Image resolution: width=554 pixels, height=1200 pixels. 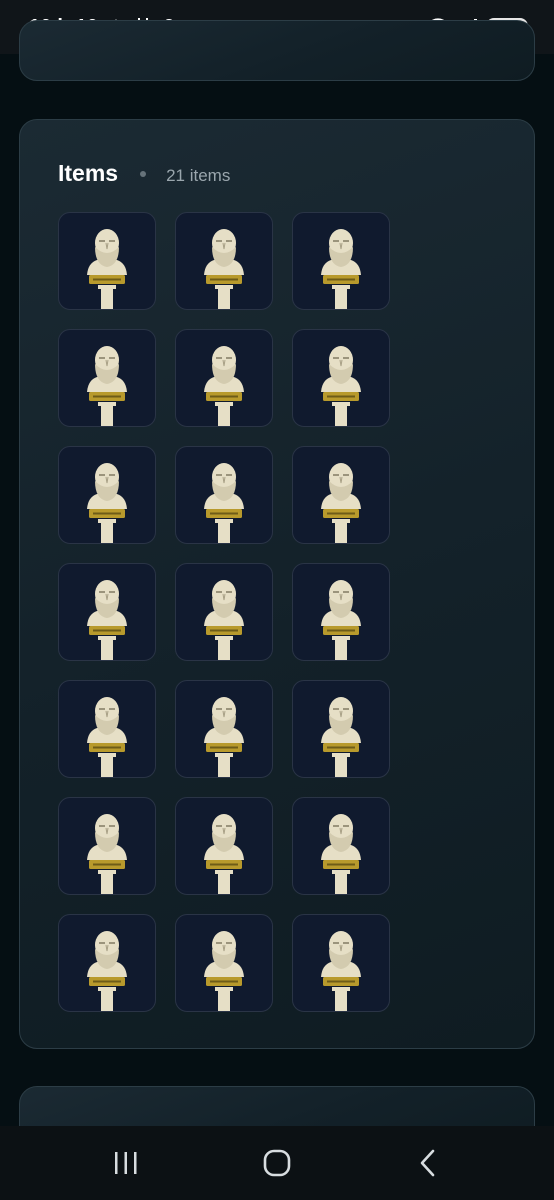 I want to click on home-button, so click(x=277, y=1163).